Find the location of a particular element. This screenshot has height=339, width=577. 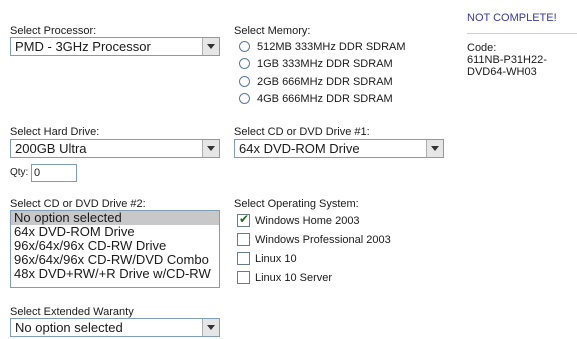

processor-select: PMD - 3GHz Processor is located at coordinates (115, 46).